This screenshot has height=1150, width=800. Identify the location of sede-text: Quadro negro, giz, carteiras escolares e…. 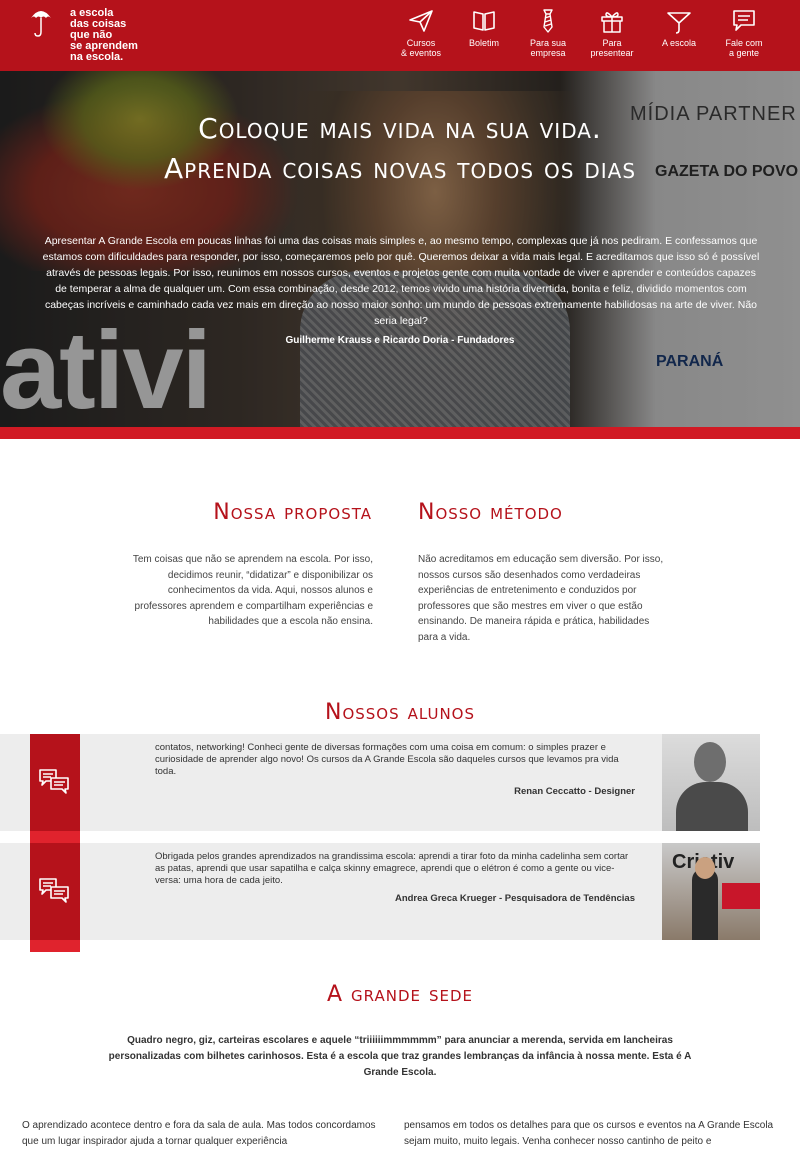
(400, 1056).